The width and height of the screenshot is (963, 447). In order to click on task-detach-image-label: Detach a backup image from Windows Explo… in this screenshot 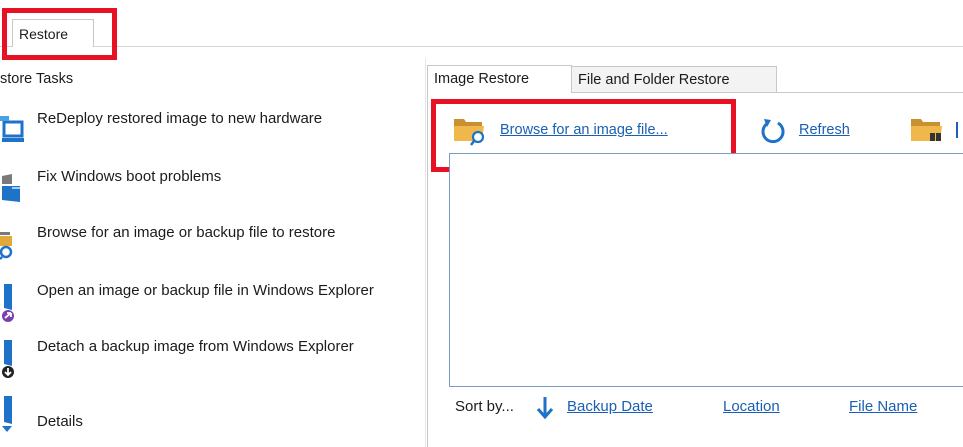, I will do `click(195, 346)`.